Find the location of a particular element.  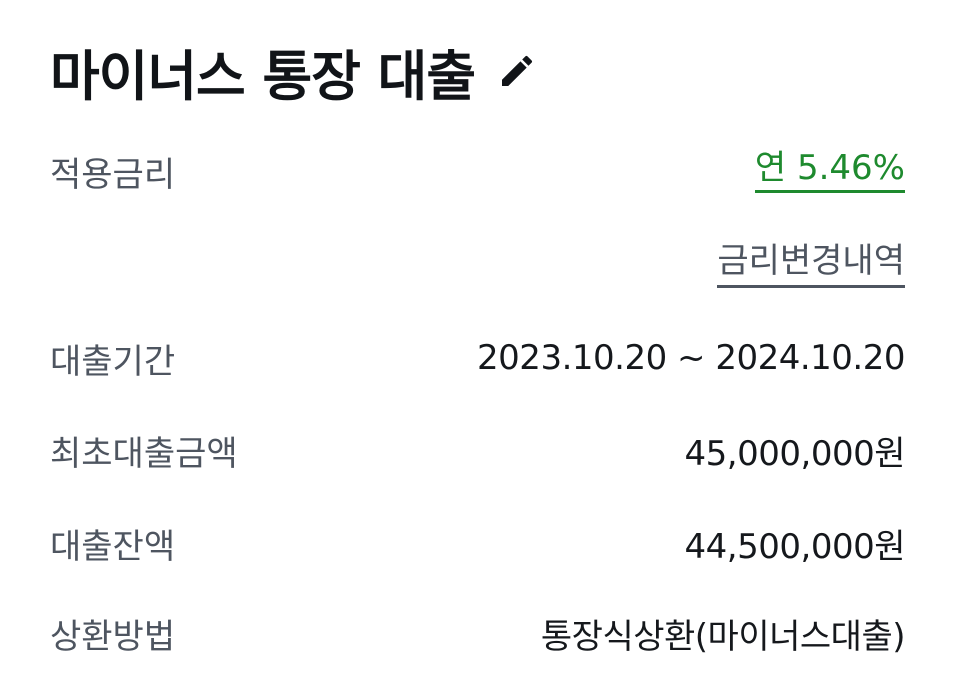

edit-title-button is located at coordinates (517, 71).